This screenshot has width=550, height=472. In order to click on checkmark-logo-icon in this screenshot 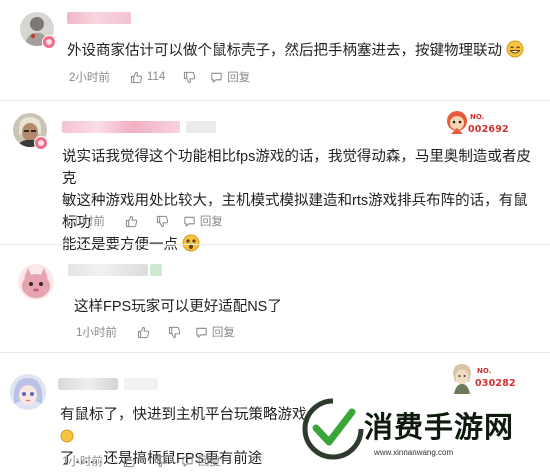, I will do `click(333, 429)`.